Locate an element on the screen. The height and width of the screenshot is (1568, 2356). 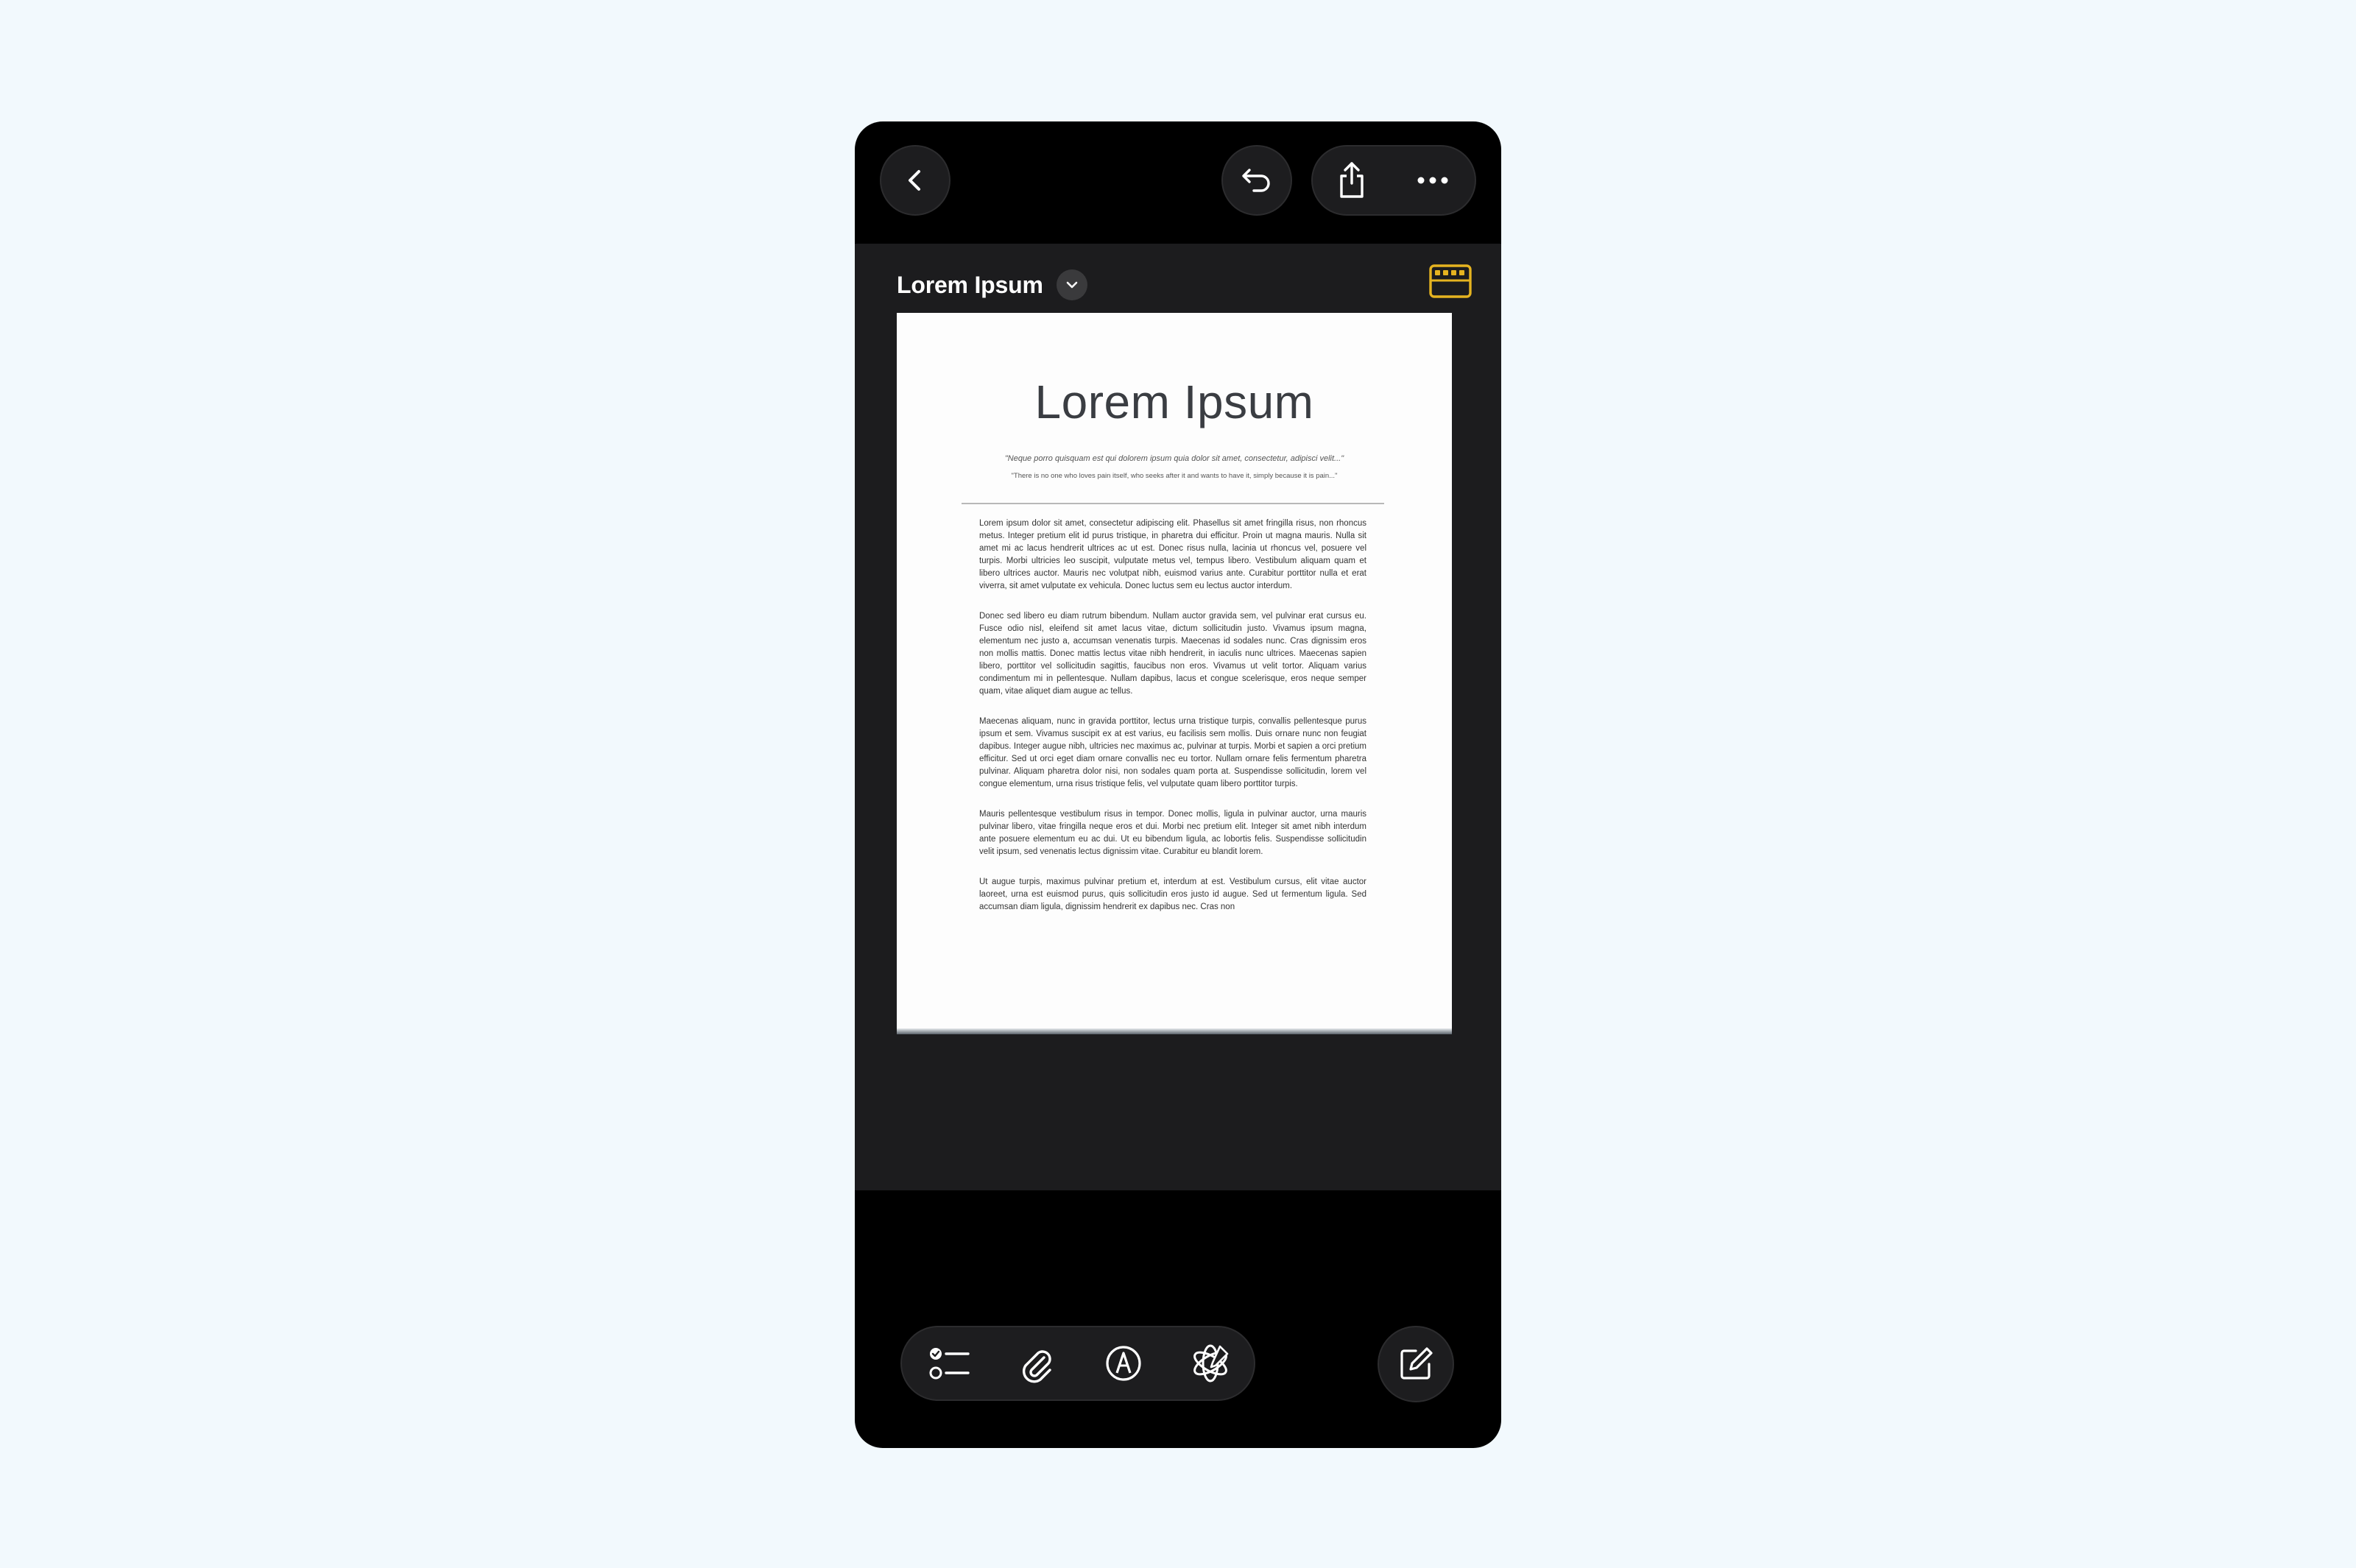
document-title: Lorem Ipsum is located at coordinates (970, 285).